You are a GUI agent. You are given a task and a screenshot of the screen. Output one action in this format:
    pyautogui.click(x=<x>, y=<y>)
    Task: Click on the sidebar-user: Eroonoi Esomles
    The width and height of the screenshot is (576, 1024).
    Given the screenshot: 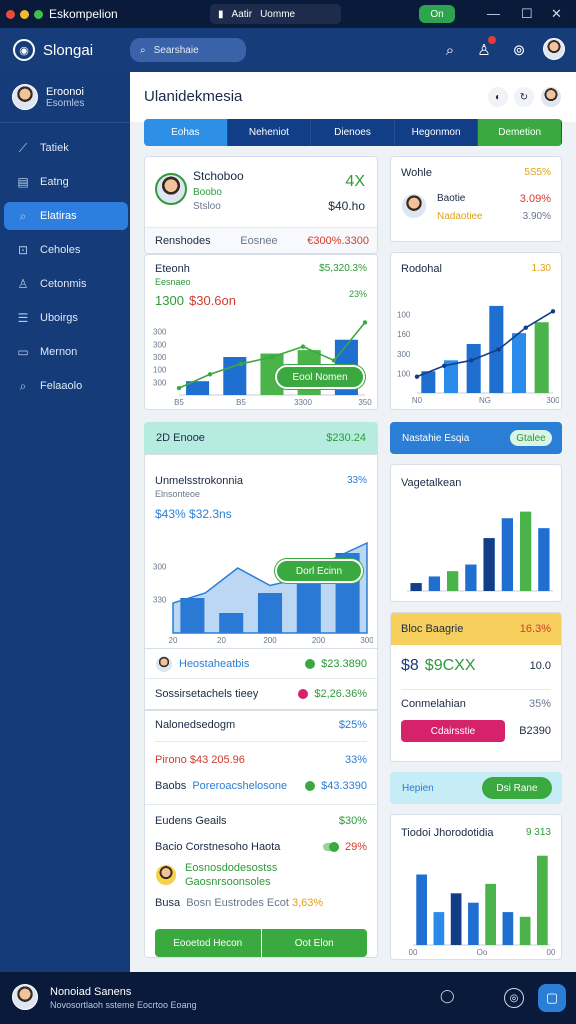 What is the action you would take?
    pyautogui.click(x=65, y=97)
    